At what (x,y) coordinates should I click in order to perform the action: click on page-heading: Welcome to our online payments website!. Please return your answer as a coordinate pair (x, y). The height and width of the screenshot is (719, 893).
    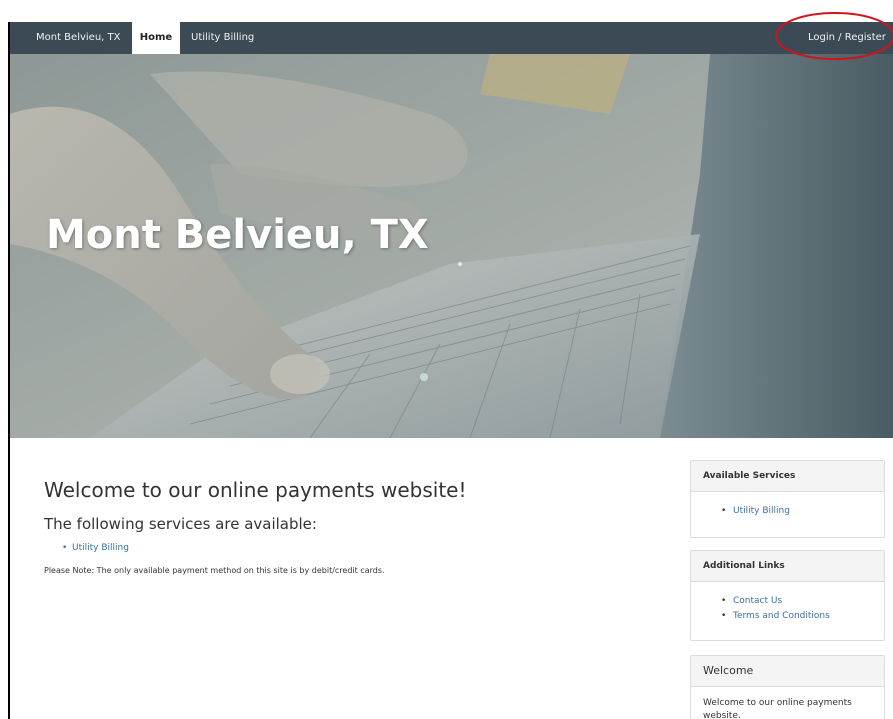
    Looking at the image, I should click on (255, 490).